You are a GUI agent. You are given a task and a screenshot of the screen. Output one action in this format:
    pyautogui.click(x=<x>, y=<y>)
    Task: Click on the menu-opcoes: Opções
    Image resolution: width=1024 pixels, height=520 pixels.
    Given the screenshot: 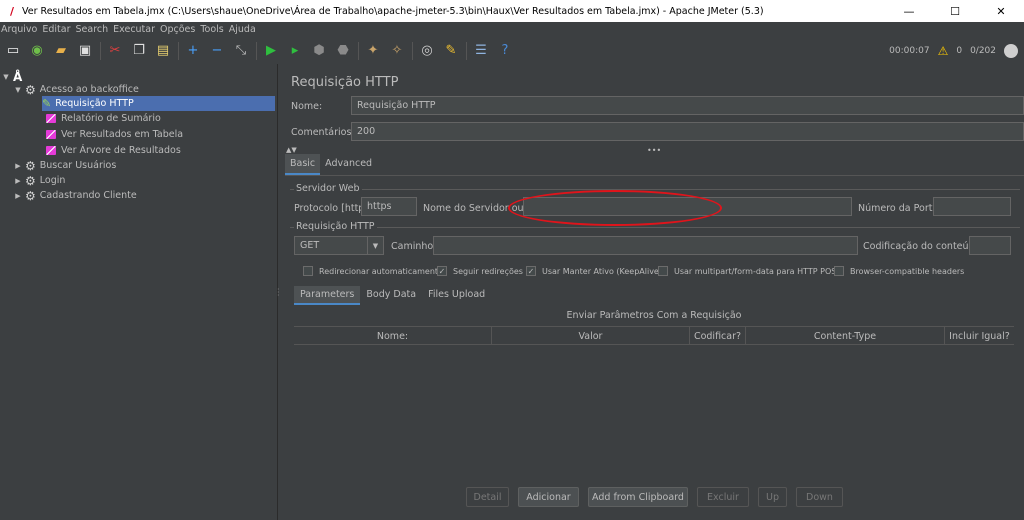 What is the action you would take?
    pyautogui.click(x=177, y=29)
    